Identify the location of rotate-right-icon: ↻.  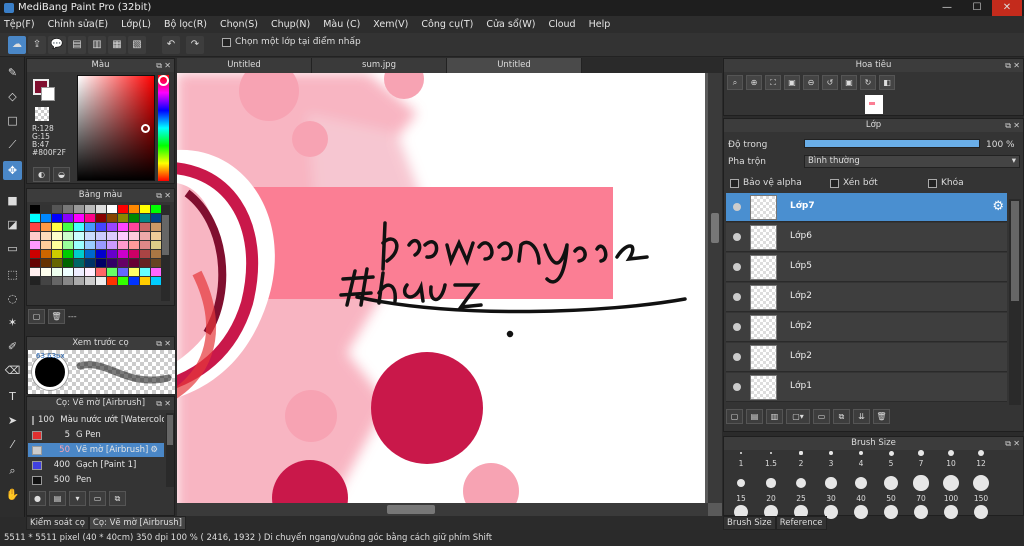
(868, 82).